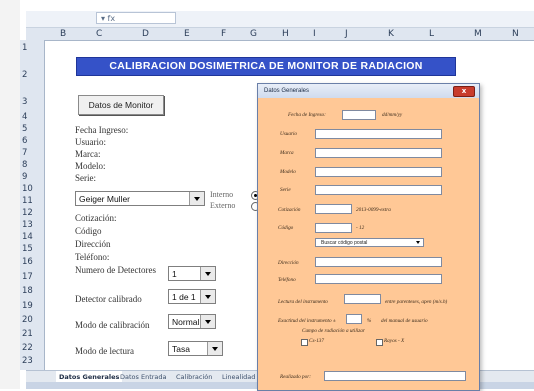 The image size is (534, 391). I want to click on usuario-input, so click(378, 134).